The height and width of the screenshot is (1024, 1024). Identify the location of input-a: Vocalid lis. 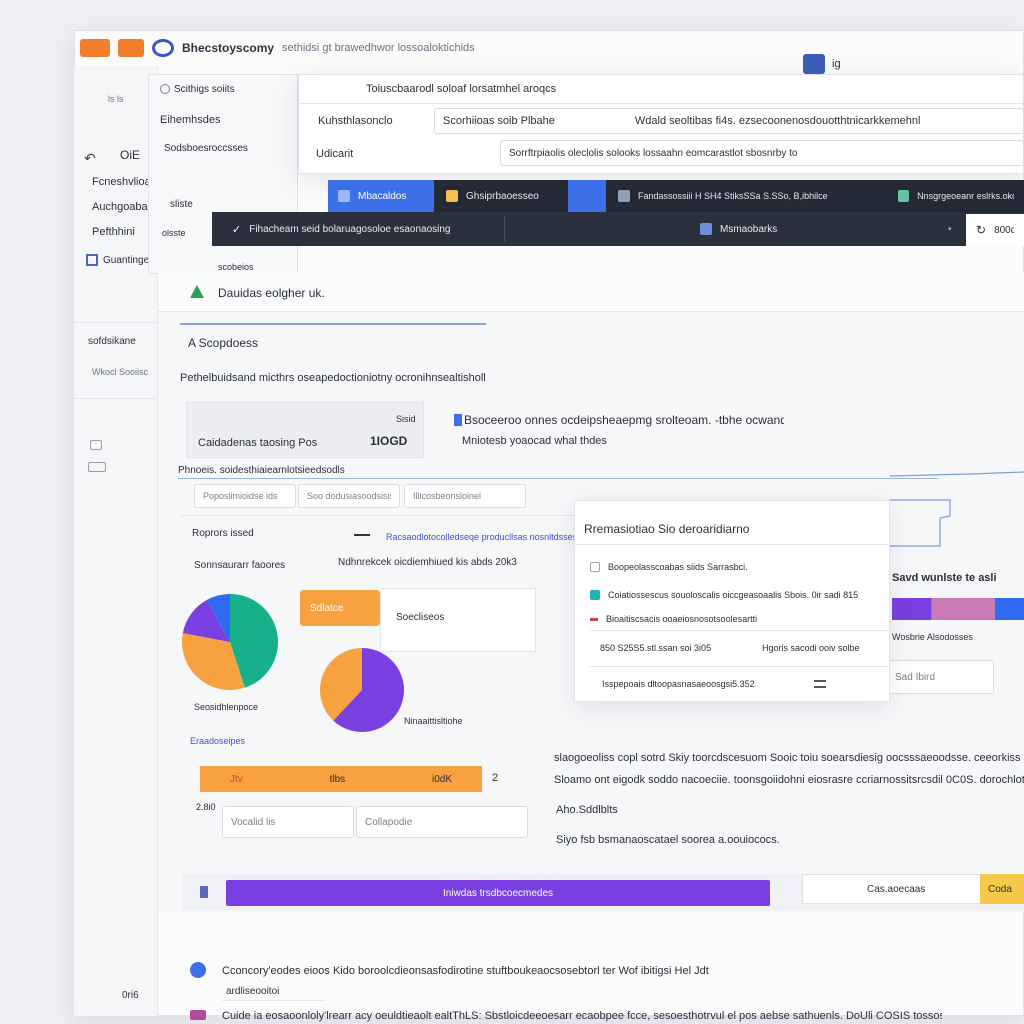
(288, 822).